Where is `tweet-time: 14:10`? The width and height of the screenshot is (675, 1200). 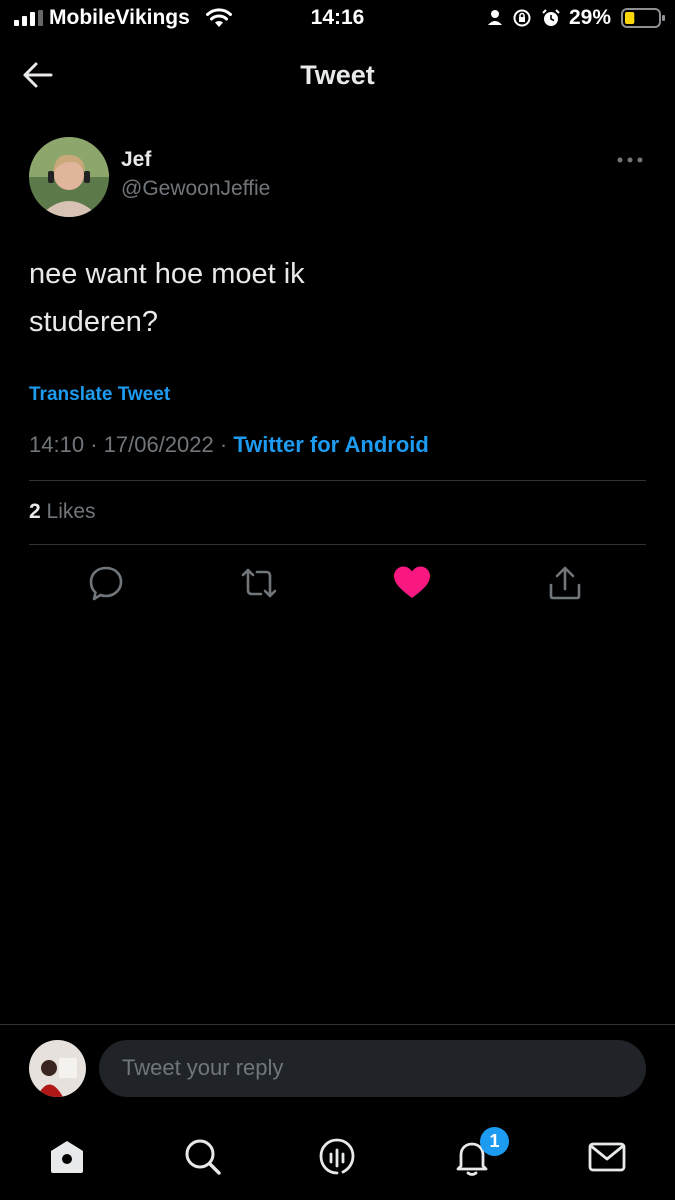 tweet-time: 14:10 is located at coordinates (57, 444).